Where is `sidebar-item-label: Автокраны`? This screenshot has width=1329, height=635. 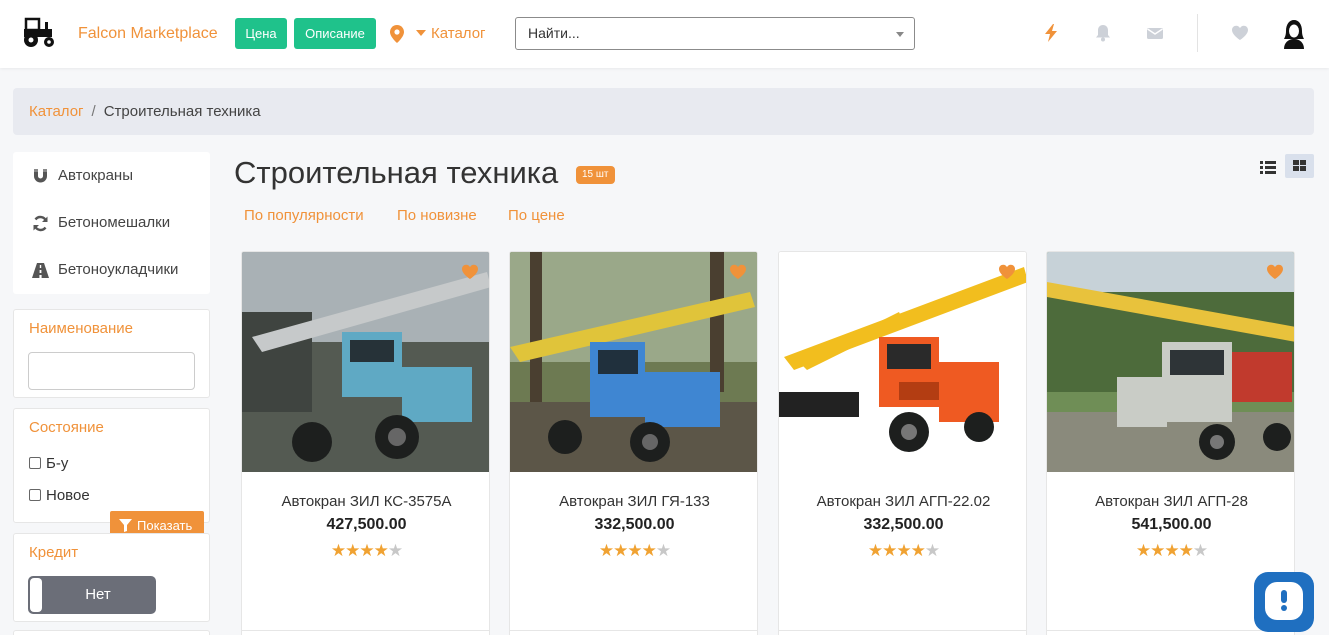 sidebar-item-label: Автокраны is located at coordinates (95, 175).